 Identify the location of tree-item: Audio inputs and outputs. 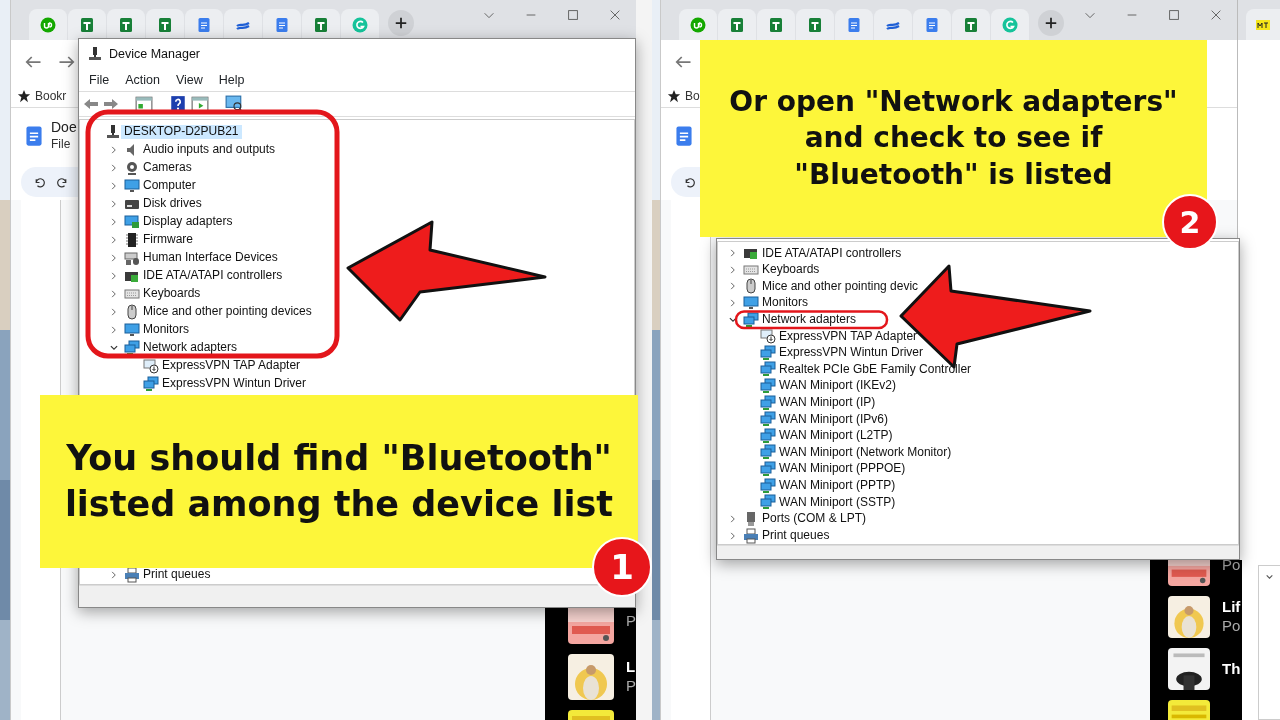
(209, 150).